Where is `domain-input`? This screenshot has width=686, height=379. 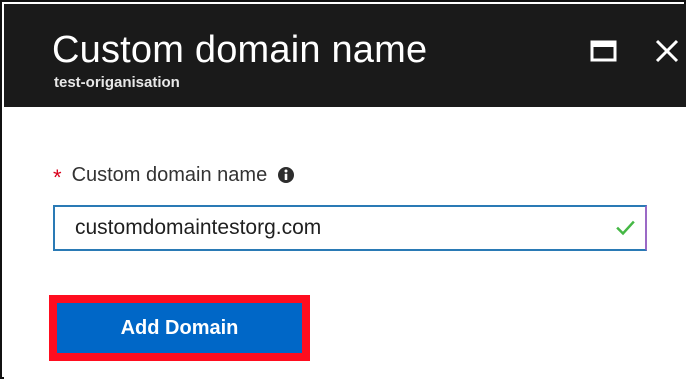 domain-input is located at coordinates (335, 228).